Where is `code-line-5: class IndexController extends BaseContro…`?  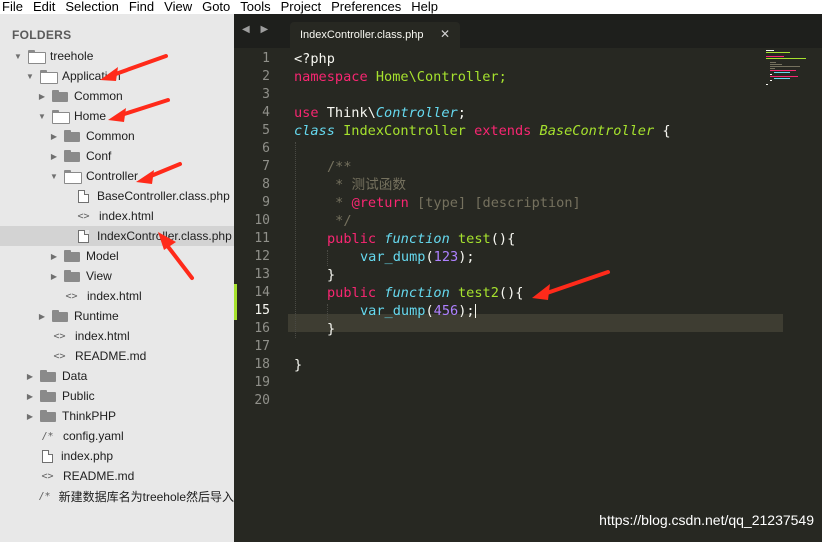
code-line-5: class IndexController extends BaseContro… is located at coordinates (482, 131).